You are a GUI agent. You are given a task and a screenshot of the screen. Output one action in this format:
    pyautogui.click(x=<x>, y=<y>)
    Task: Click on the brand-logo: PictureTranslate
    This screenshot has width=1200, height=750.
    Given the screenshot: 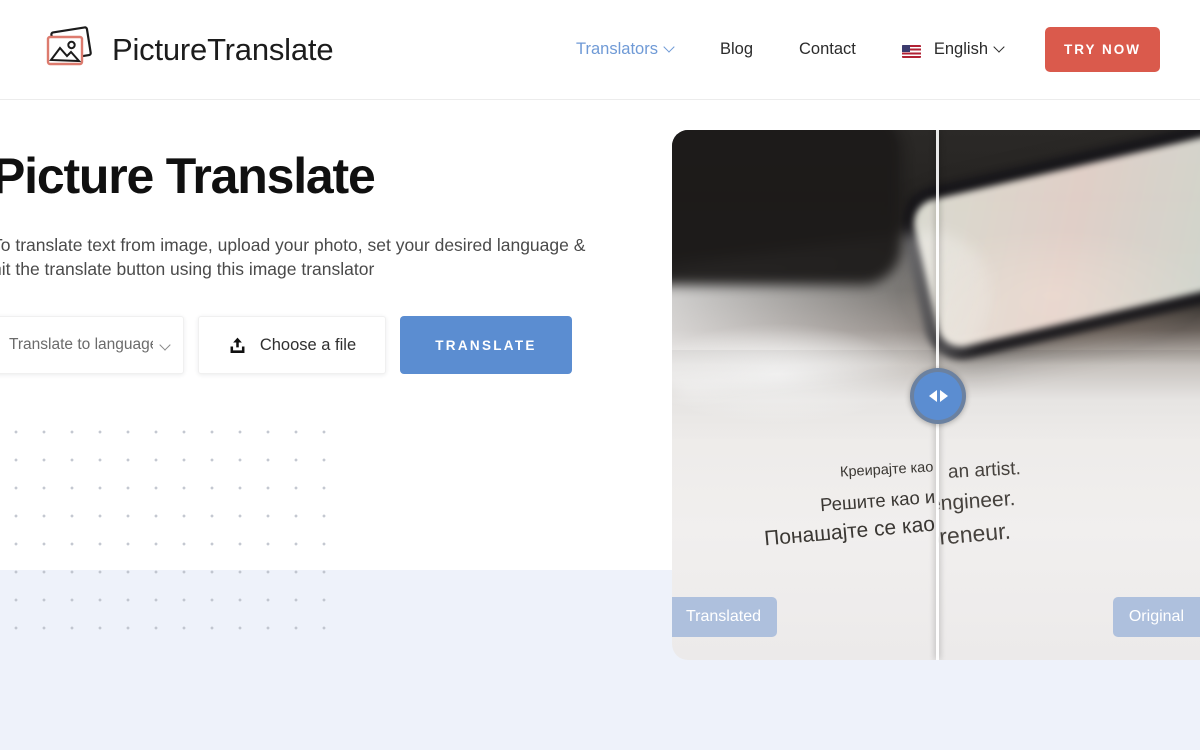 What is the action you would take?
    pyautogui.click(x=188, y=50)
    